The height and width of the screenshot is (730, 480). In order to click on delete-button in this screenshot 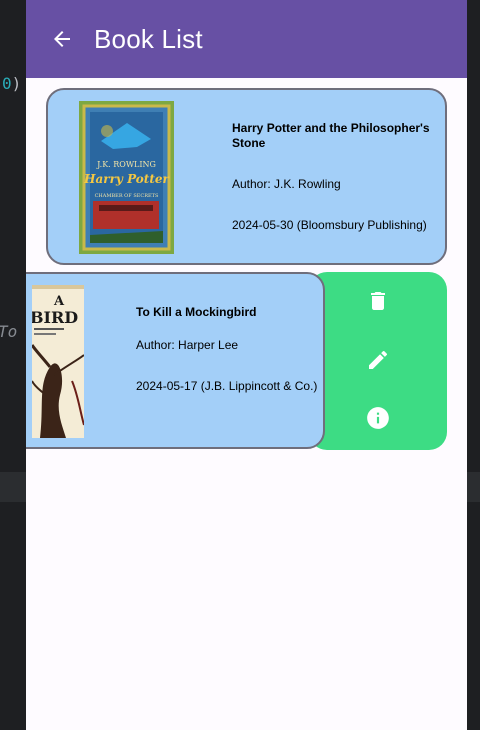, I will do `click(378, 301)`.